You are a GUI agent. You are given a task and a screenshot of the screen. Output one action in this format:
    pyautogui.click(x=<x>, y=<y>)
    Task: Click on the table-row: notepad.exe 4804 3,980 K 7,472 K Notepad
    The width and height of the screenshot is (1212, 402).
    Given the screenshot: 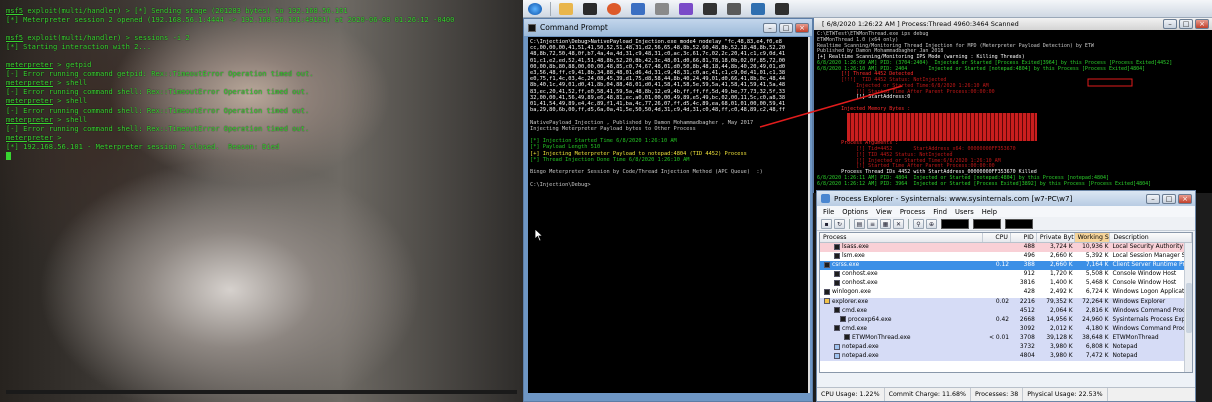 What is the action you would take?
    pyautogui.click(x=1006, y=357)
    